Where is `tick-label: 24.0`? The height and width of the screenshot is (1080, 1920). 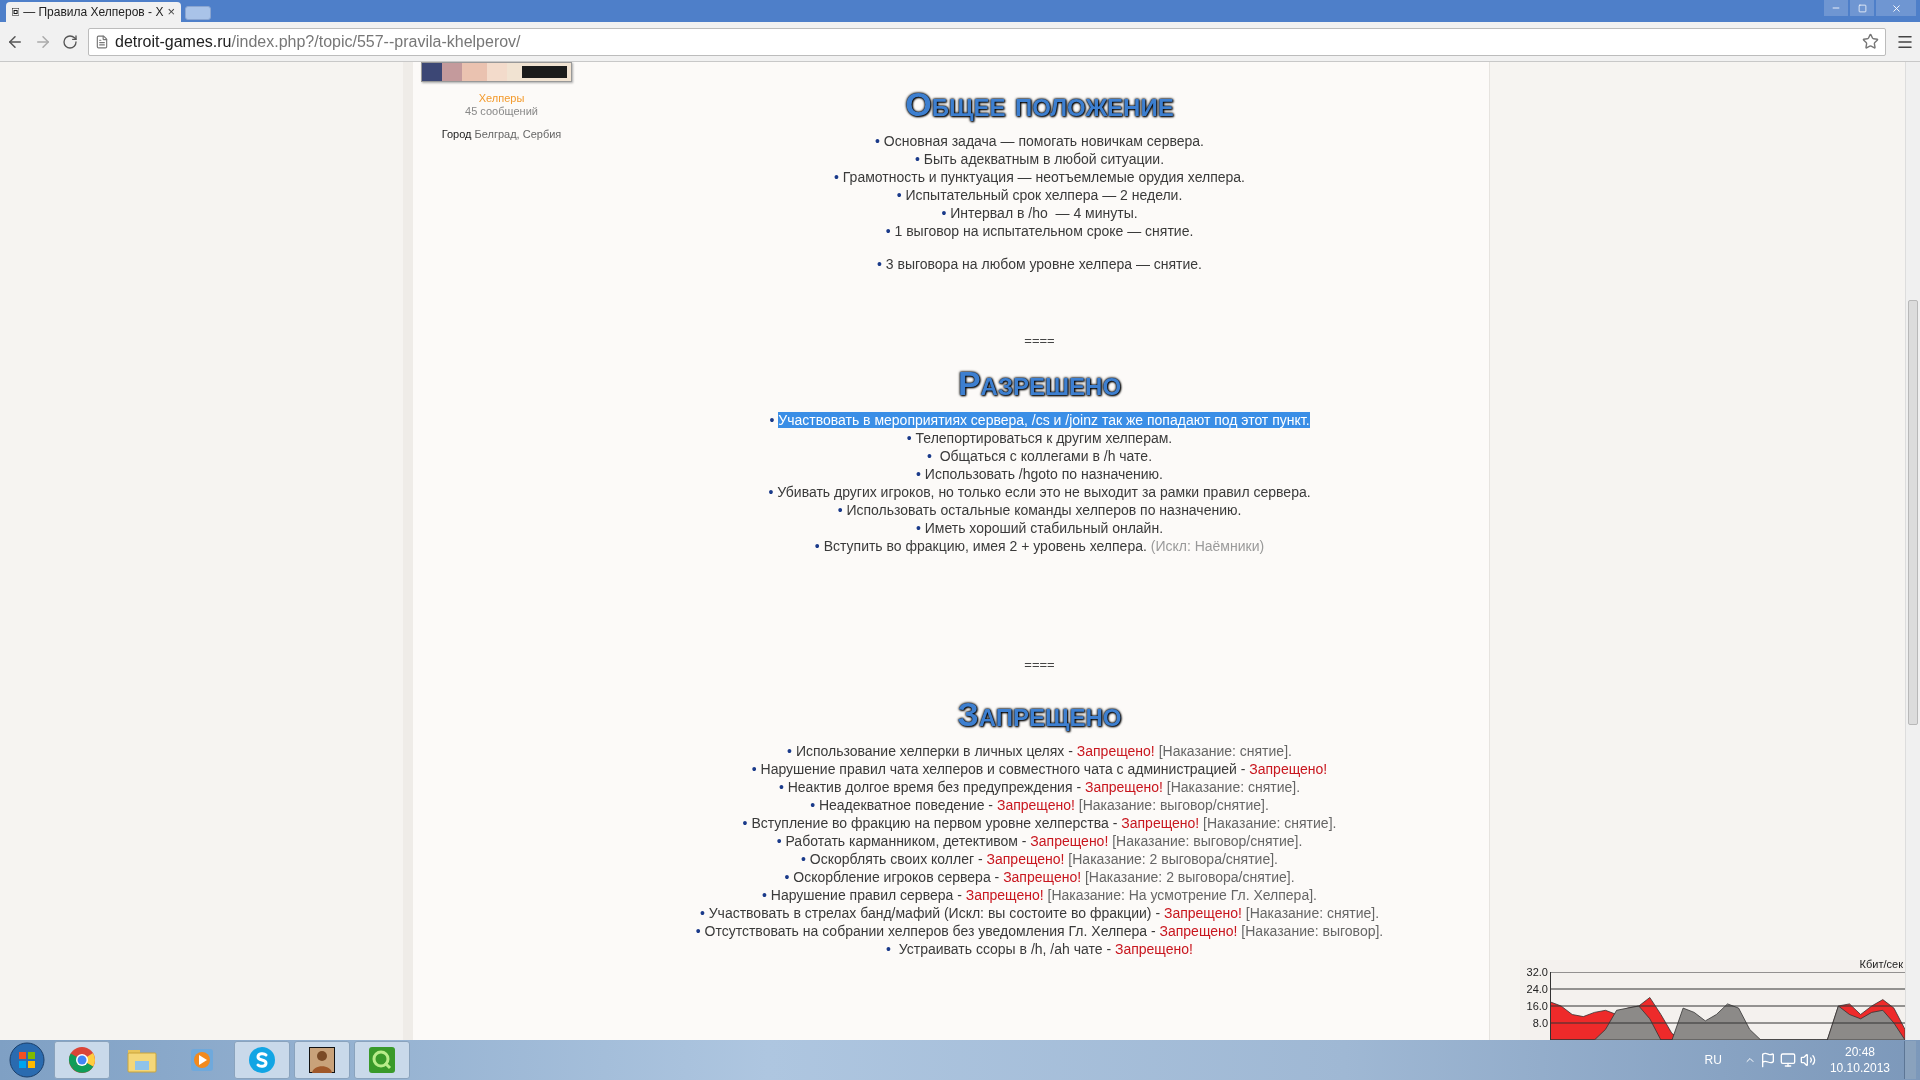
tick-label: 24.0 is located at coordinates (1536, 989).